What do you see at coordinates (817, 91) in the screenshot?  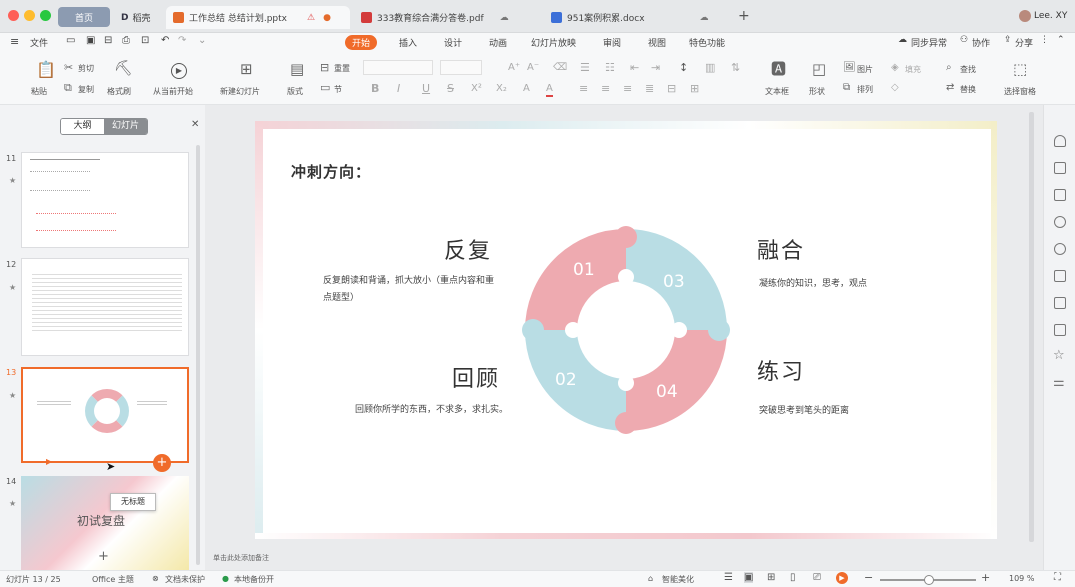 I see `shape-button: 形状` at bounding box center [817, 91].